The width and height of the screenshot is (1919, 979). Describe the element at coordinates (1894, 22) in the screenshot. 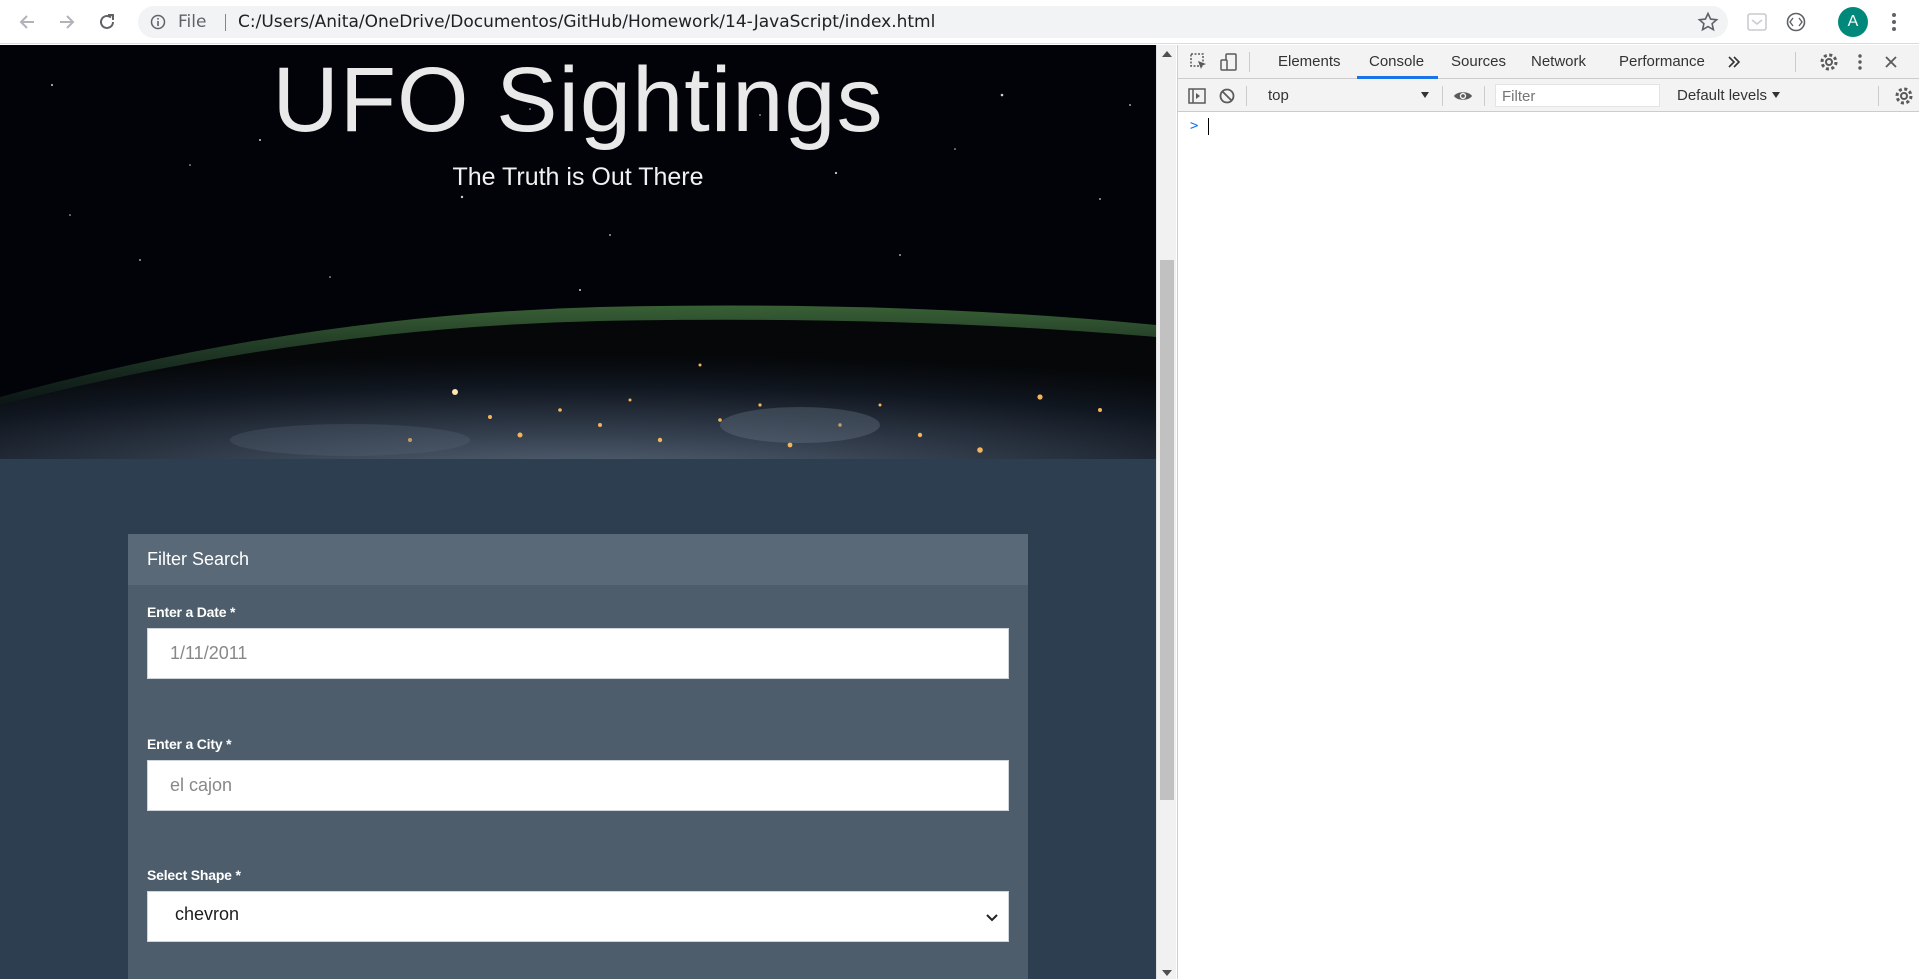

I see `more-menu-icon` at that location.